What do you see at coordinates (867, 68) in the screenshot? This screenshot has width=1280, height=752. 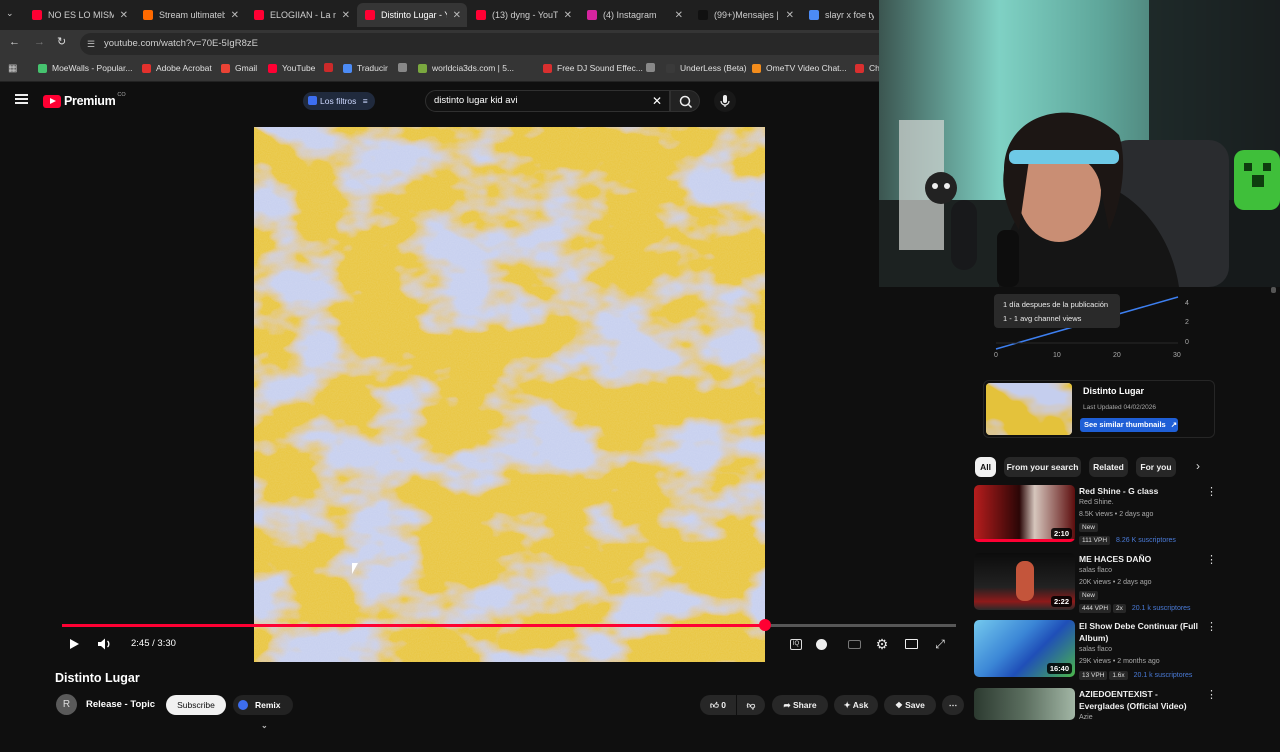 I see `bookmark-ch: Ch` at bounding box center [867, 68].